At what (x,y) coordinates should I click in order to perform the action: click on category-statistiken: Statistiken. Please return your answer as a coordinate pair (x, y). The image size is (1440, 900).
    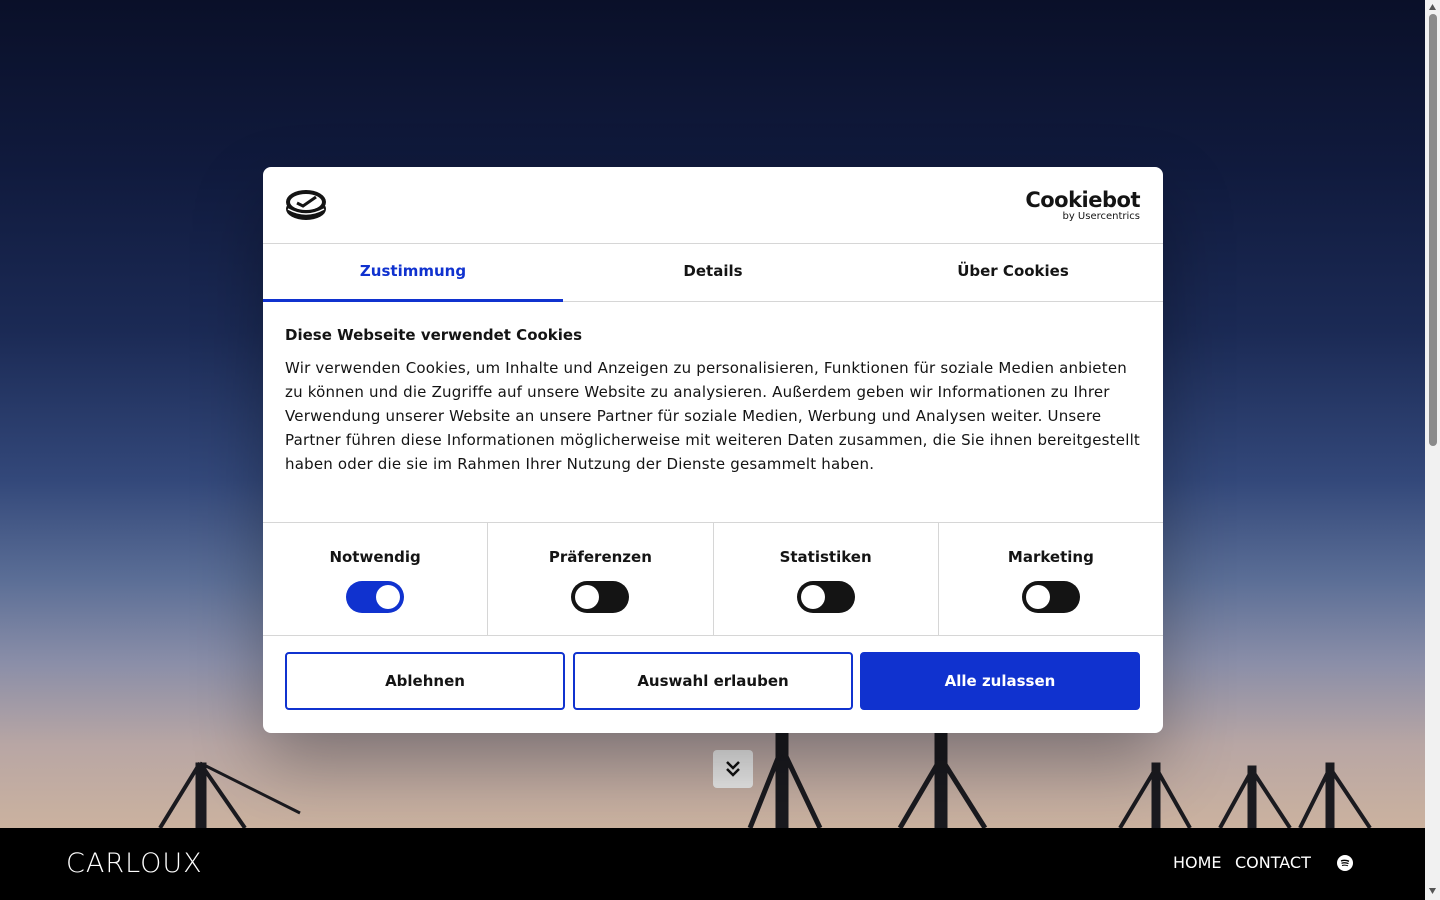
    Looking at the image, I should click on (826, 579).